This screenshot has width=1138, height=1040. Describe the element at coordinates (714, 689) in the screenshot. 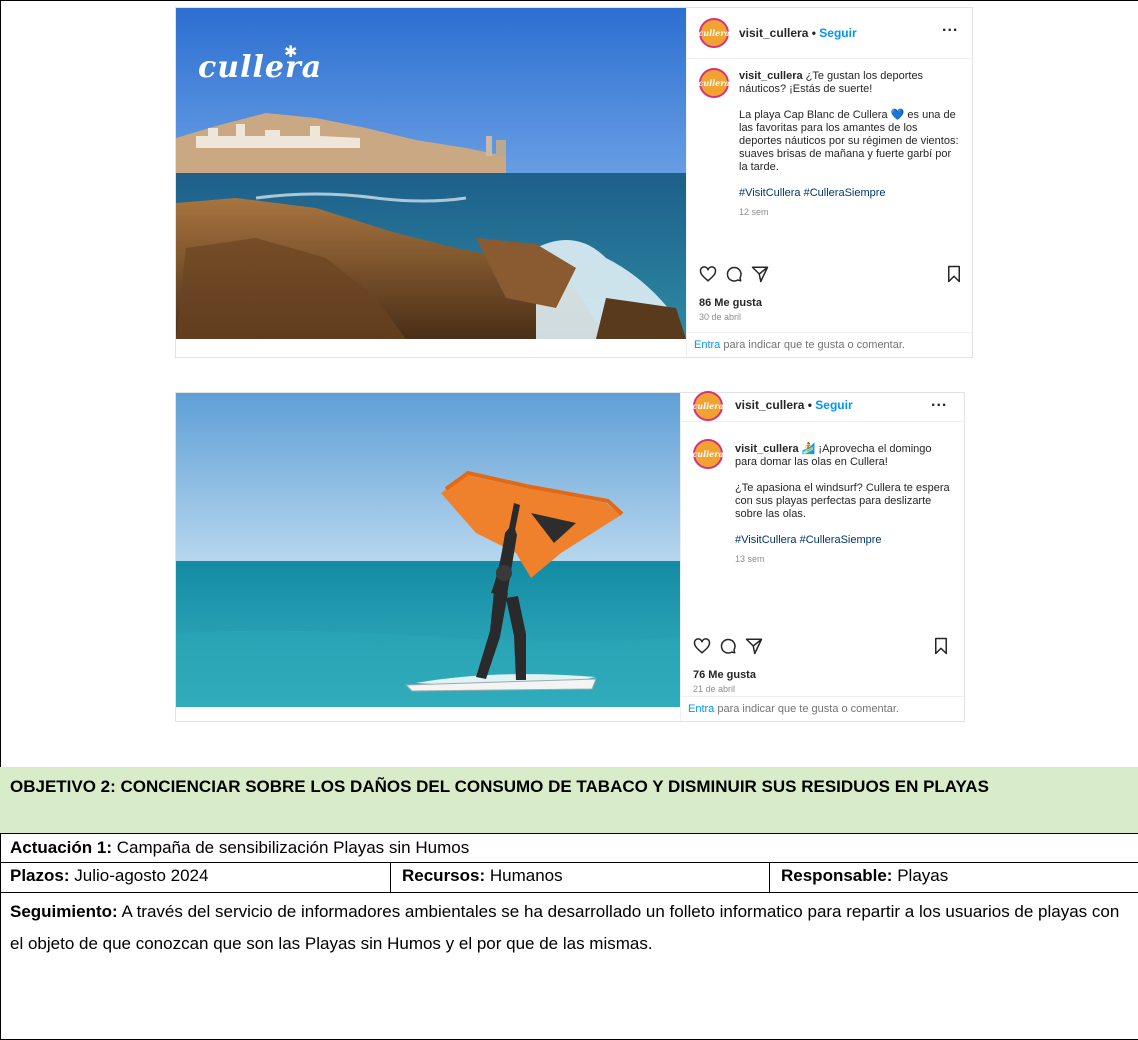

I see `post-date: 21 de abril` at that location.